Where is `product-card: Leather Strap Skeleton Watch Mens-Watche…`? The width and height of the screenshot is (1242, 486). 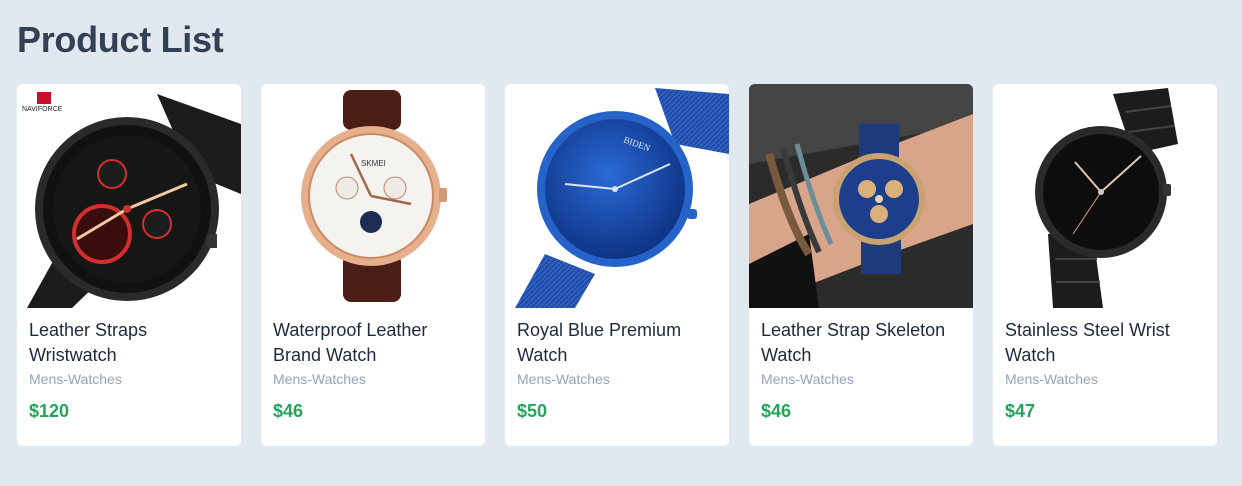 product-card: Leather Strap Skeleton Watch Mens-Watche… is located at coordinates (861, 265).